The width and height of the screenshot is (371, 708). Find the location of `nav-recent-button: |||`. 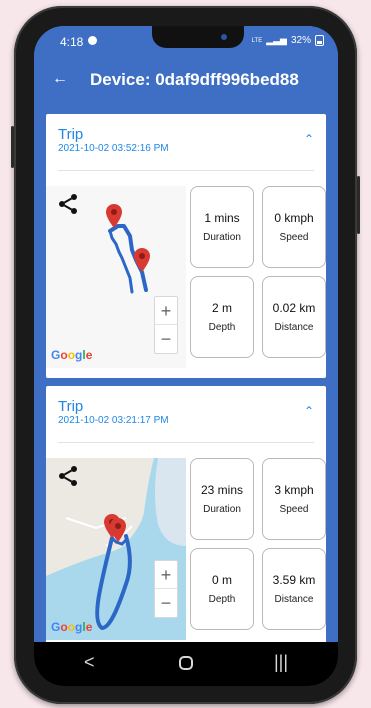

nav-recent-button: ||| is located at coordinates (281, 662).